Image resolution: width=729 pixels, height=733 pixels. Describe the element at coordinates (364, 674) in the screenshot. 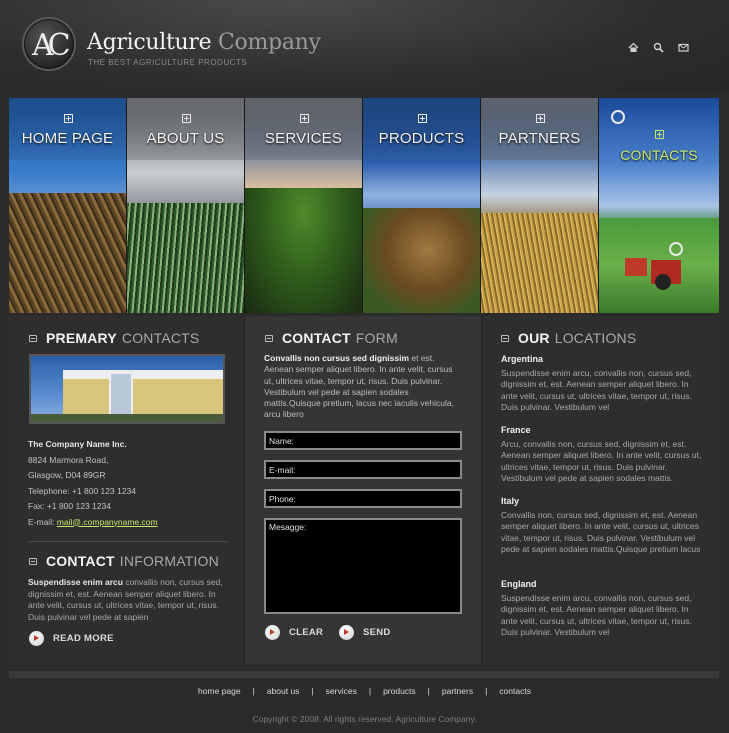

I see `footer-bar` at that location.